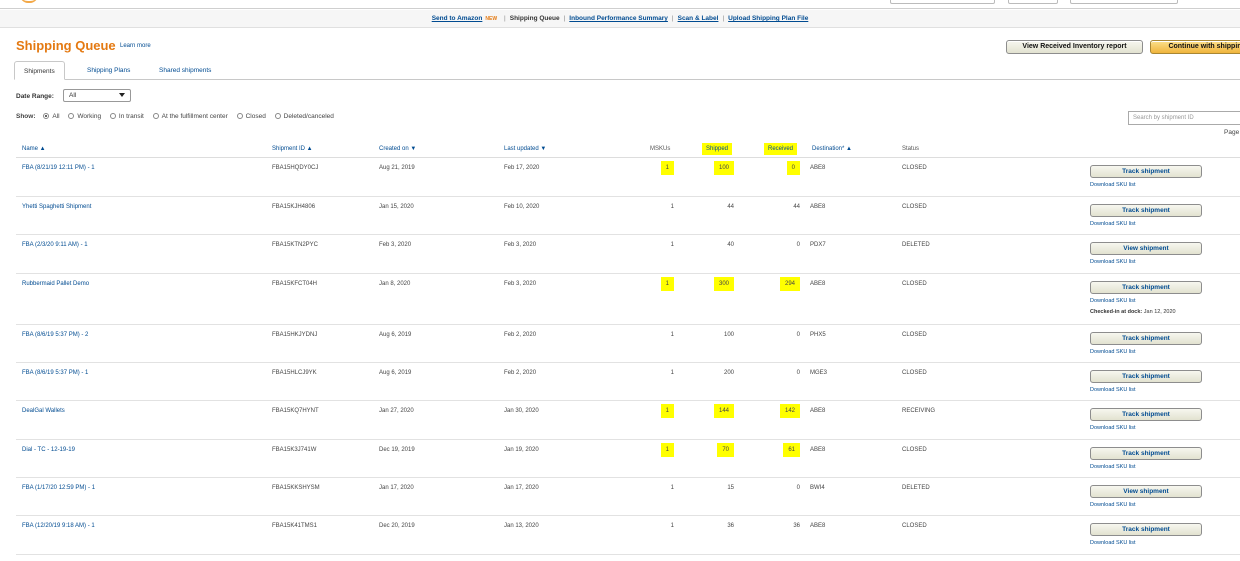 This screenshot has height=561, width=1240. I want to click on top-dropdown, so click(1033, 2).